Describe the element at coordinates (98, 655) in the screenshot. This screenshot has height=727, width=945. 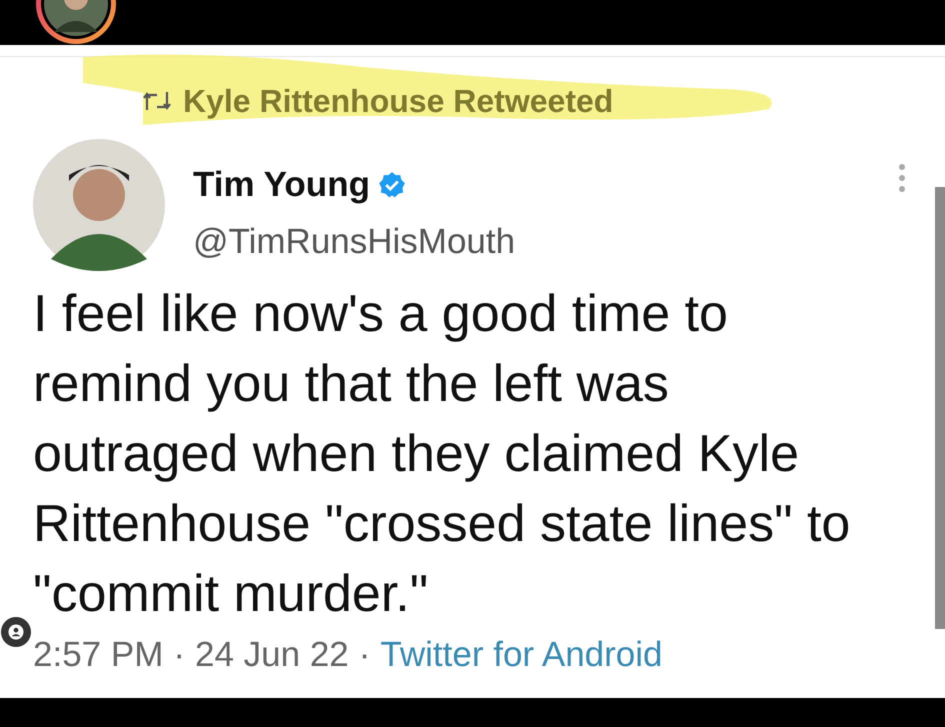
I see `timestamp-text: 2:57 PM` at that location.